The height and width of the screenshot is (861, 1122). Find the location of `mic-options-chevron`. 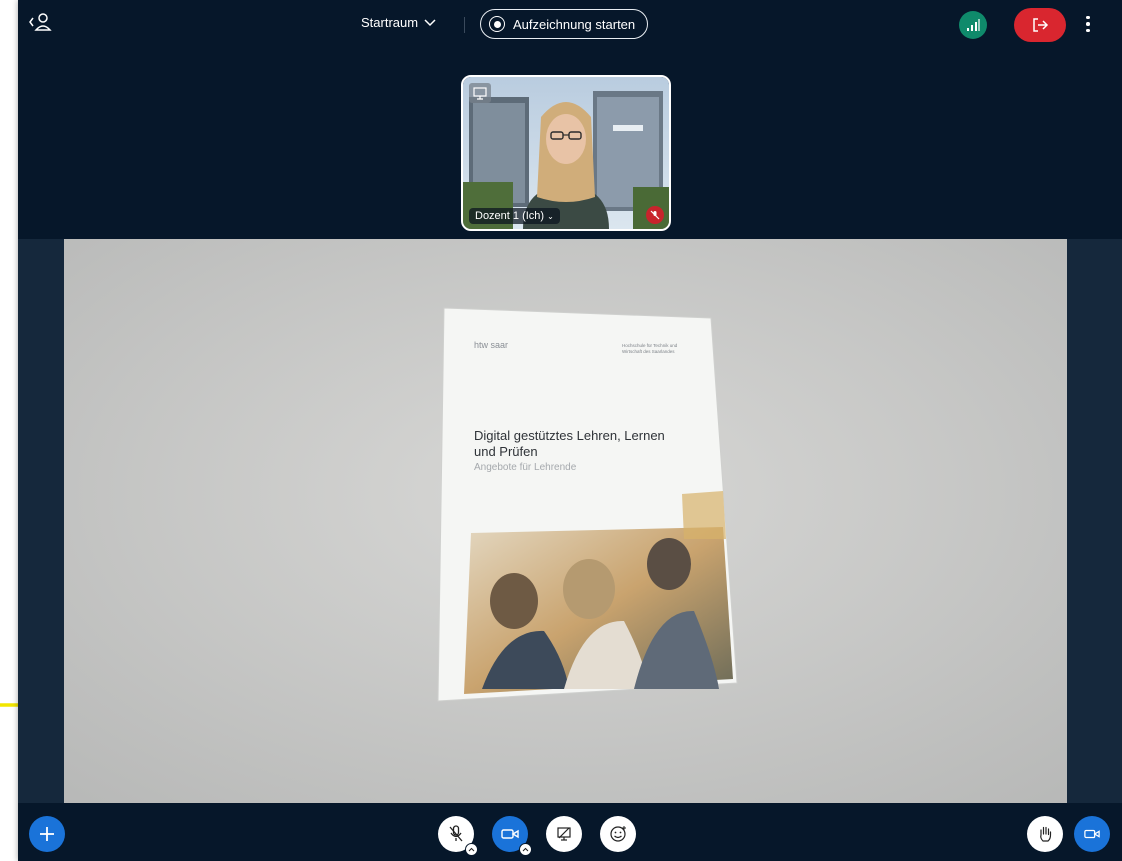

mic-options-chevron is located at coordinates (471, 849).